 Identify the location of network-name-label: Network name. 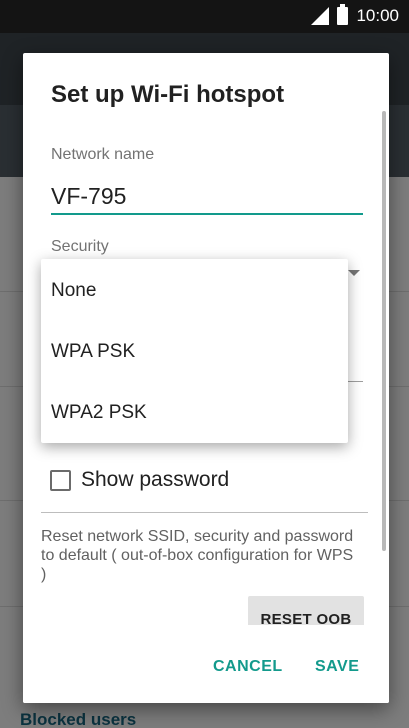
(103, 154).